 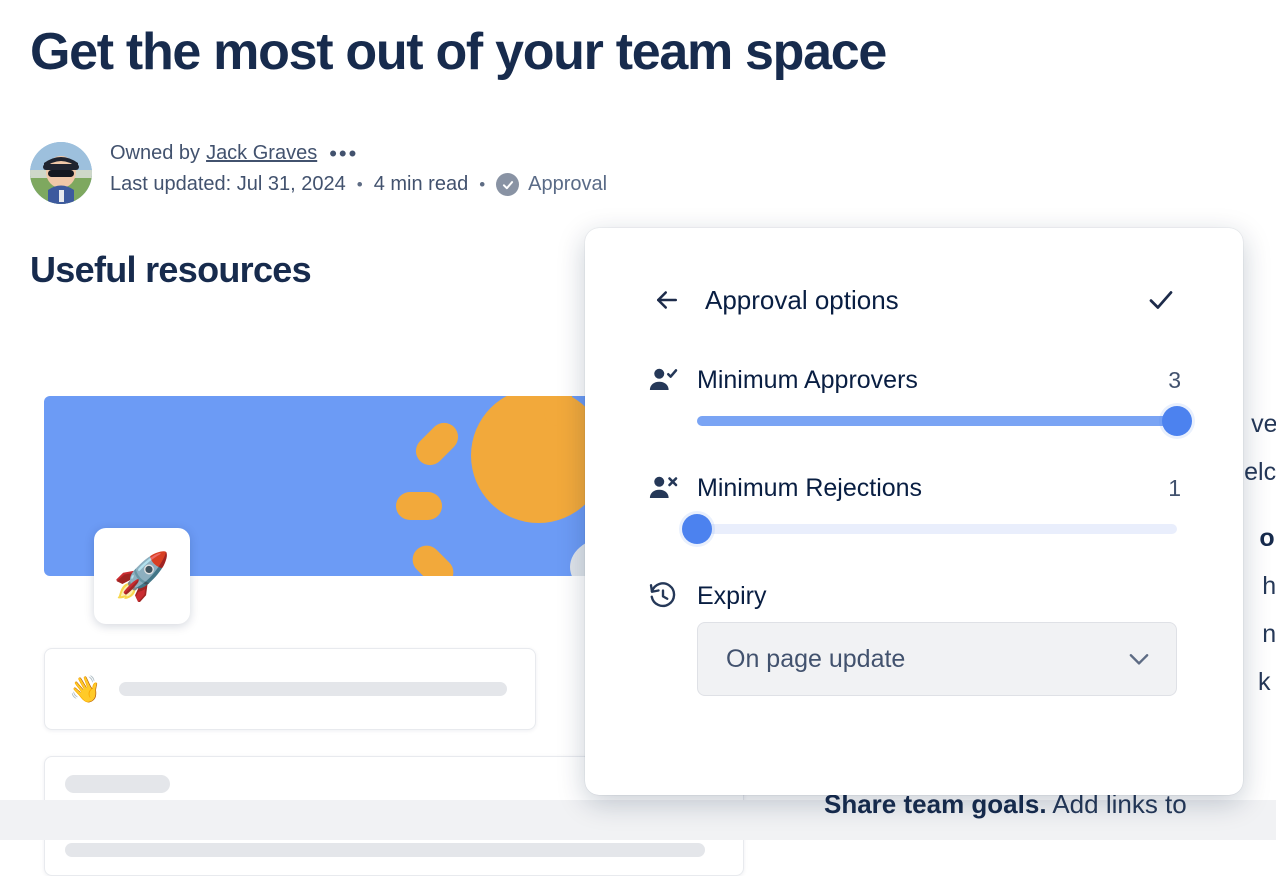 I want to click on minimum-rejections-slider, so click(x=929, y=529).